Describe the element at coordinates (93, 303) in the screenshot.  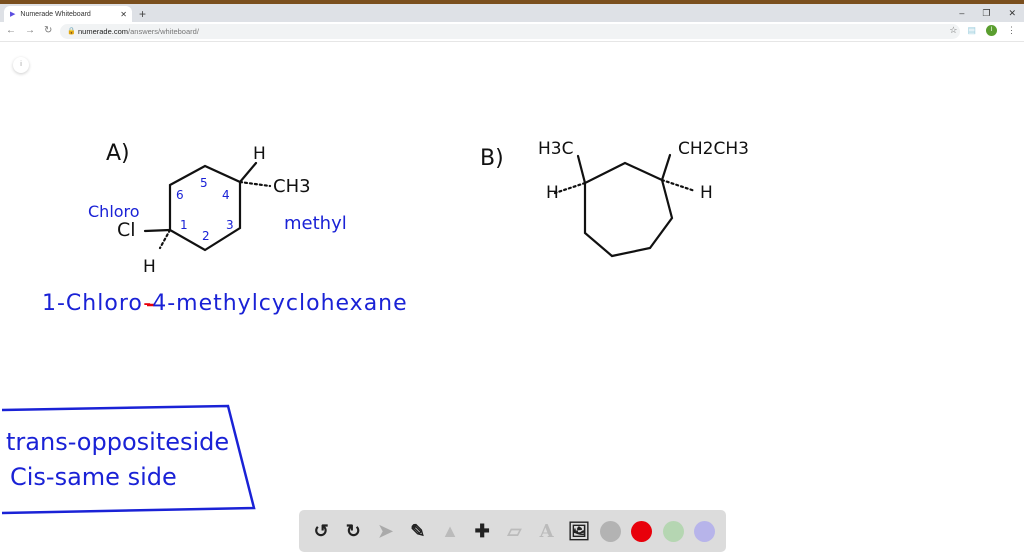
I see `name-part1: 1-Chloro` at that location.